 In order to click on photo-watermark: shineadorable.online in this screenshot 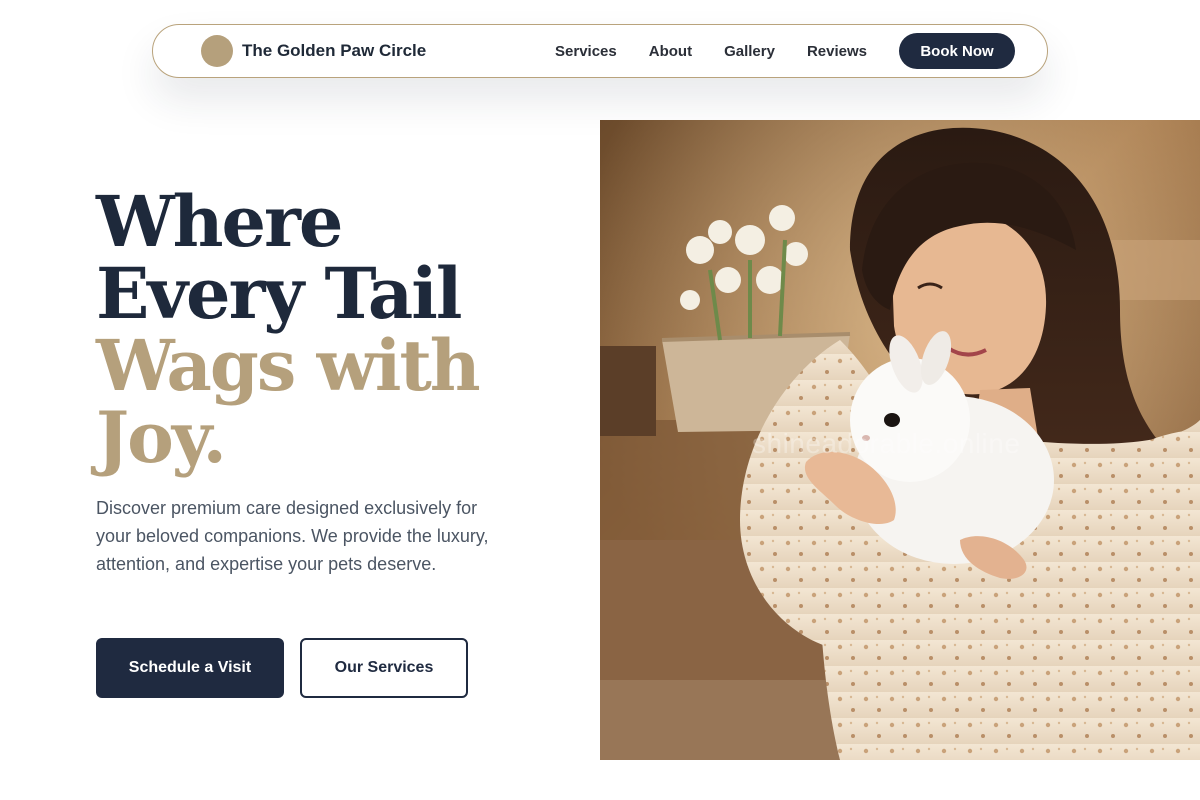, I will do `click(886, 443)`.